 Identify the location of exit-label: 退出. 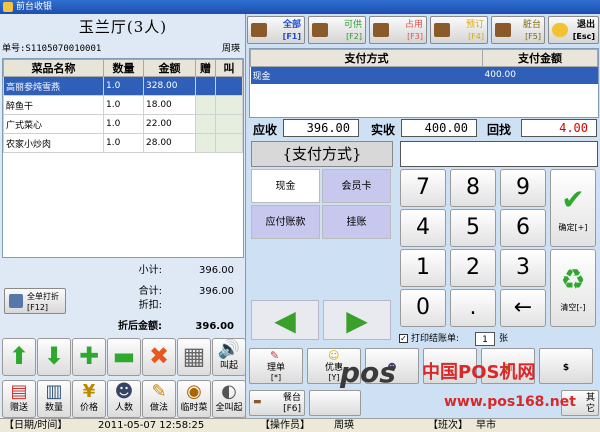
(585, 25).